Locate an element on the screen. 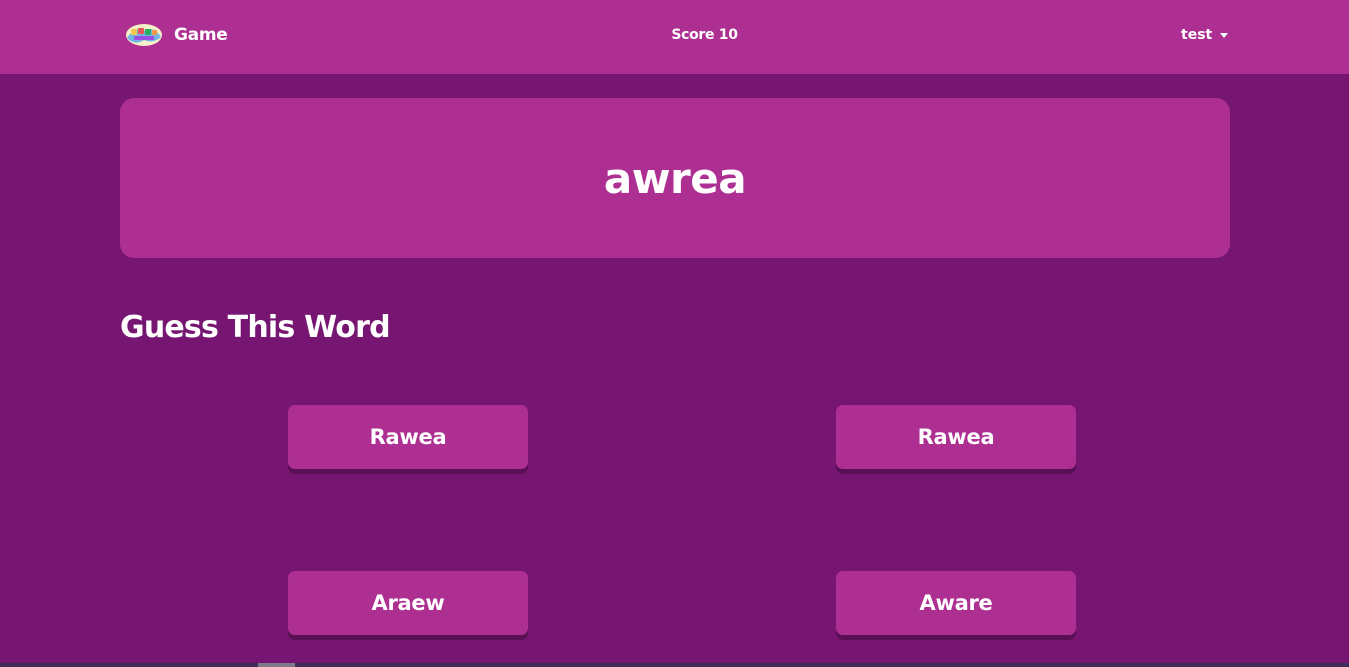 The image size is (1349, 667). prompt-heading: Guess This Word is located at coordinates (255, 327).